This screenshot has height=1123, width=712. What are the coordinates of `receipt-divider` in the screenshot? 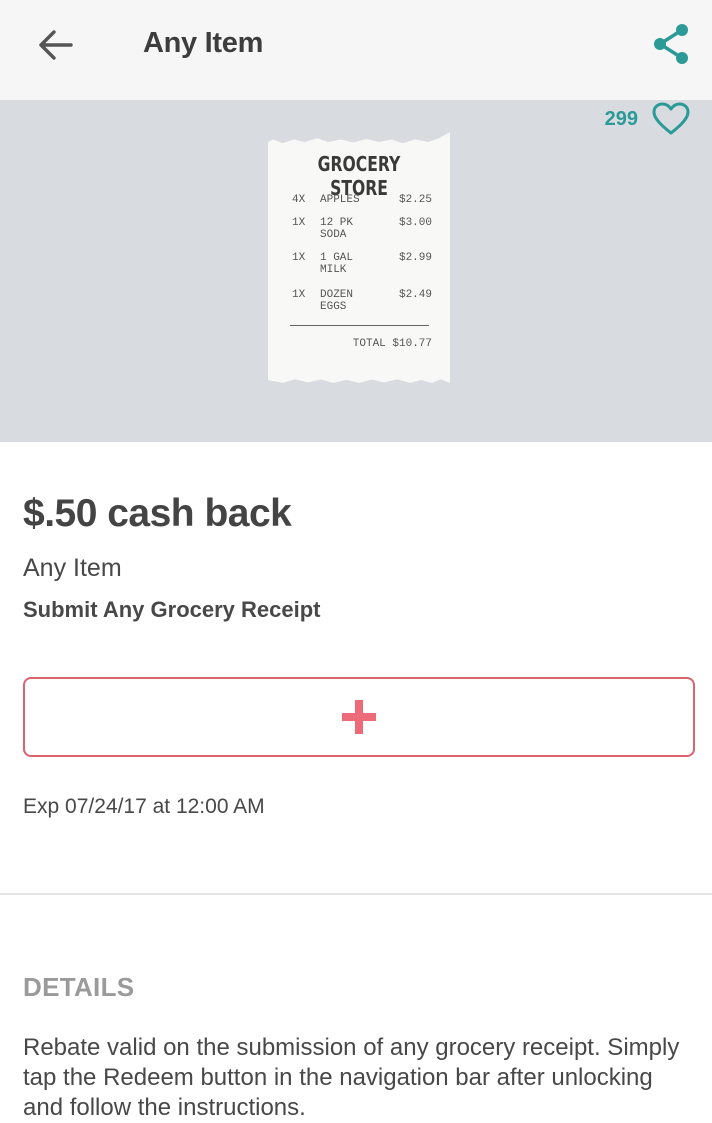 It's located at (359, 325).